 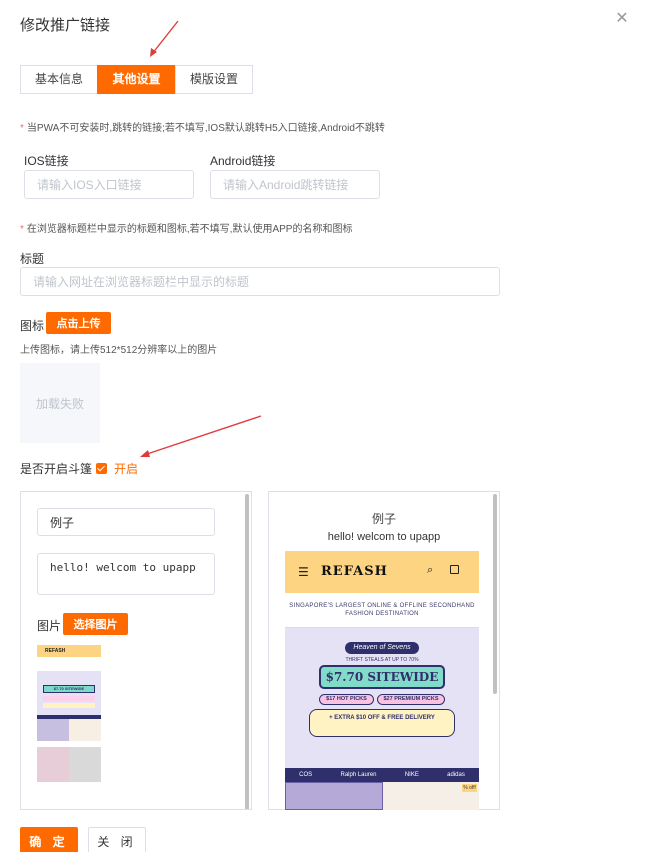 What do you see at coordinates (102, 468) in the screenshot?
I see `cloak-checkbox` at bounding box center [102, 468].